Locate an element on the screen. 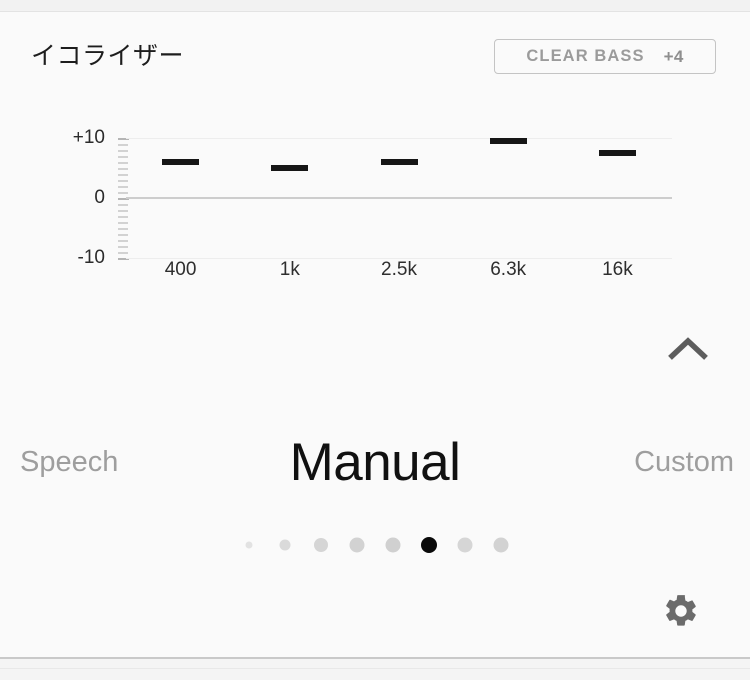 The width and height of the screenshot is (750, 680). x-axis-label-2.5k: 2.5k is located at coordinates (399, 269).